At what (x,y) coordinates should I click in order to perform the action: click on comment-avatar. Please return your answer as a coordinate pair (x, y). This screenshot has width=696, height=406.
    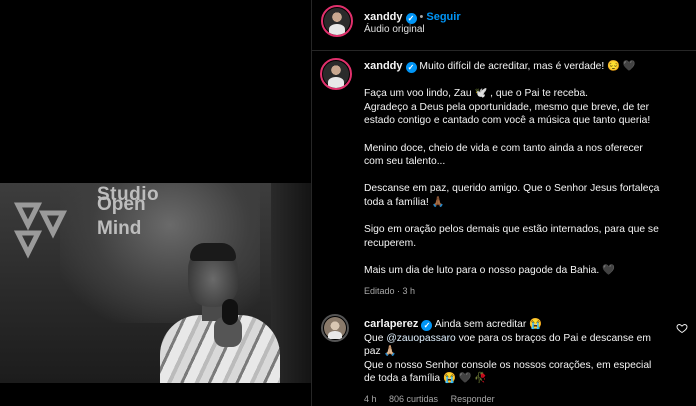
    Looking at the image, I should click on (335, 328).